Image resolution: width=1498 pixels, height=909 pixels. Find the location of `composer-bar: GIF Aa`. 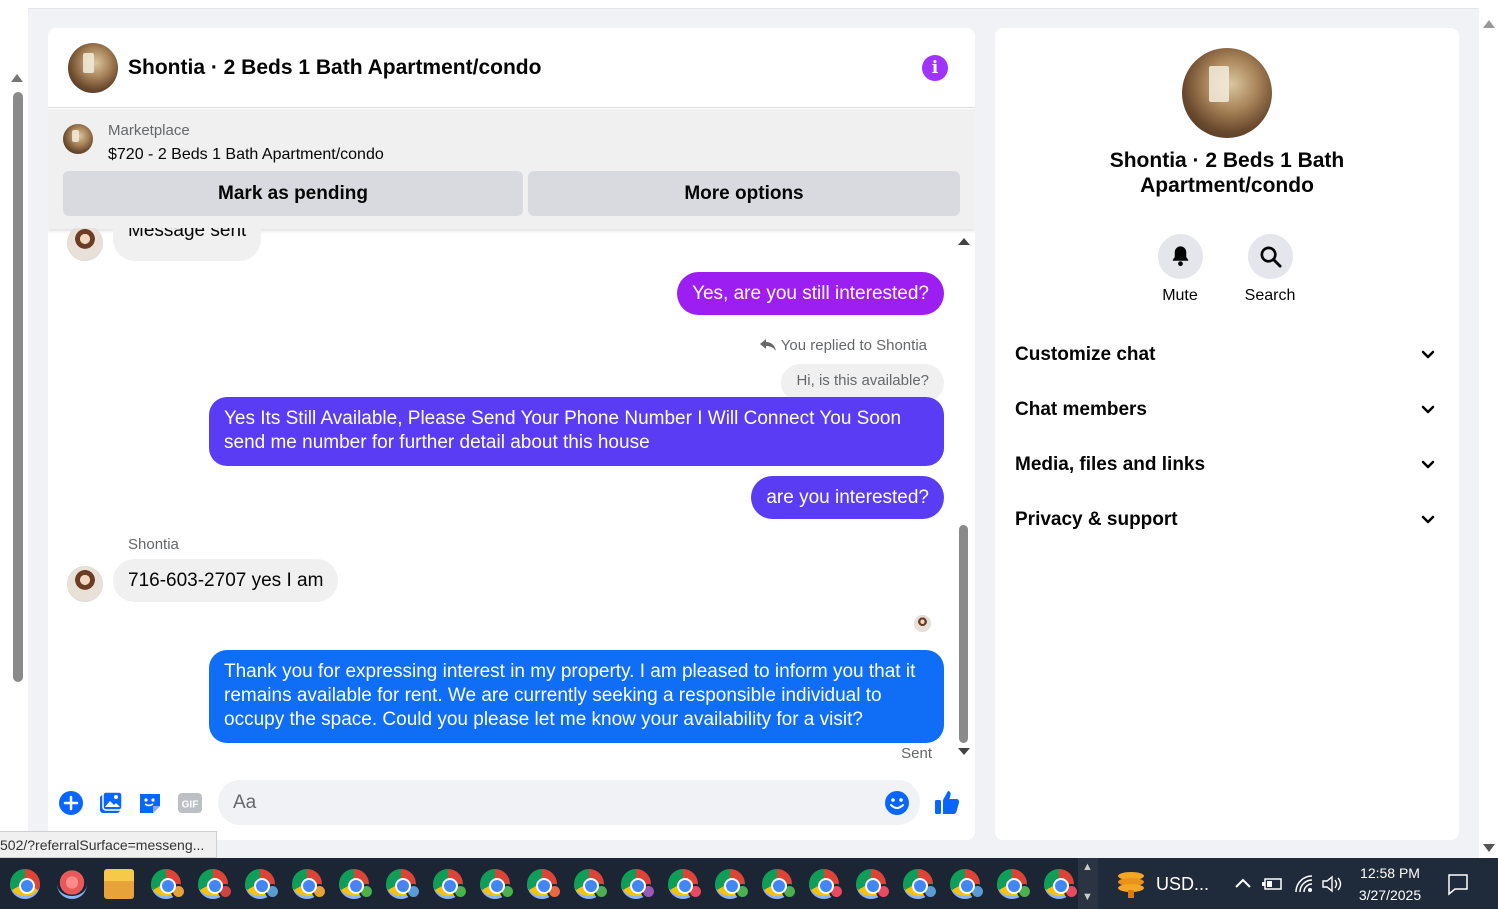

composer-bar: GIF Aa is located at coordinates (511, 806).